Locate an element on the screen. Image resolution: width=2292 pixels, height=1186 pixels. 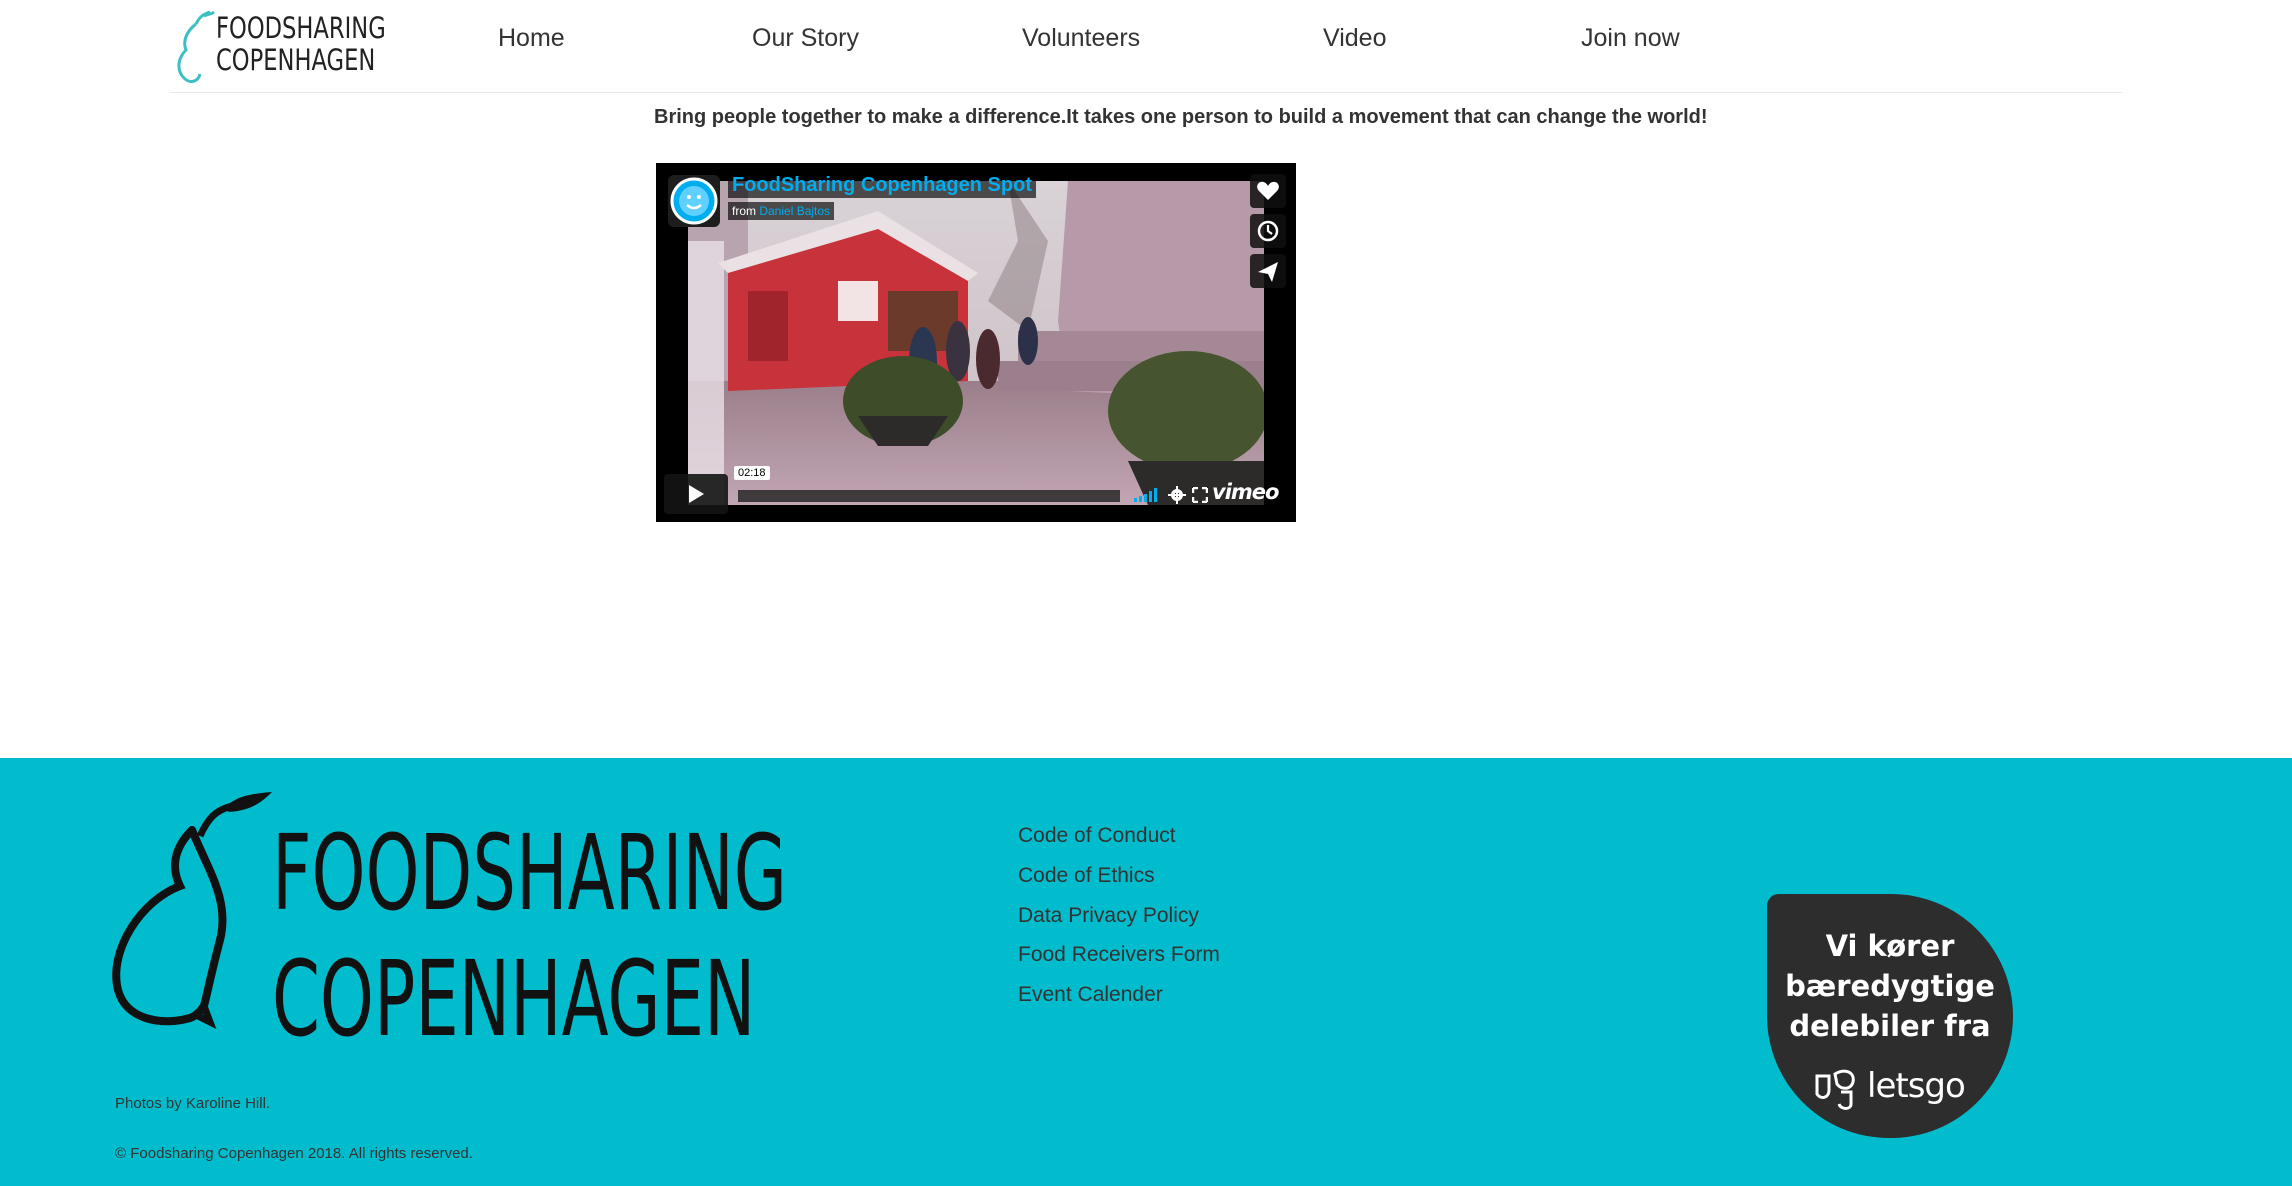
nav-join-now: Join now is located at coordinates (1630, 38).